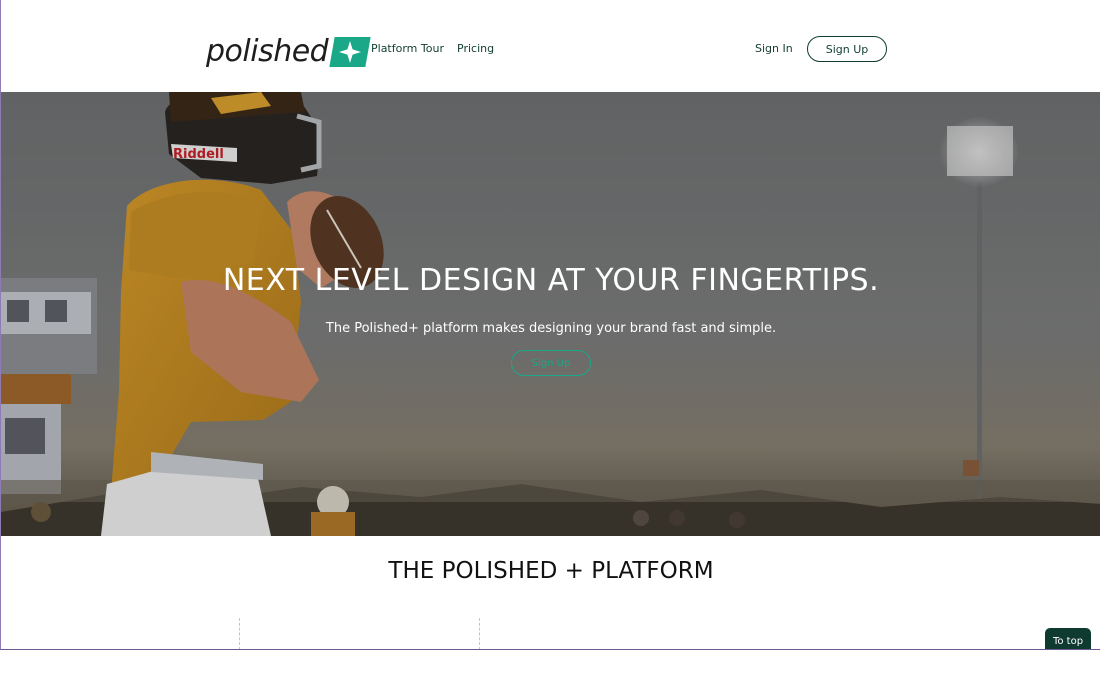 The height and width of the screenshot is (680, 1100). Describe the element at coordinates (774, 49) in the screenshot. I see `sign-in-link: Sign In` at that location.